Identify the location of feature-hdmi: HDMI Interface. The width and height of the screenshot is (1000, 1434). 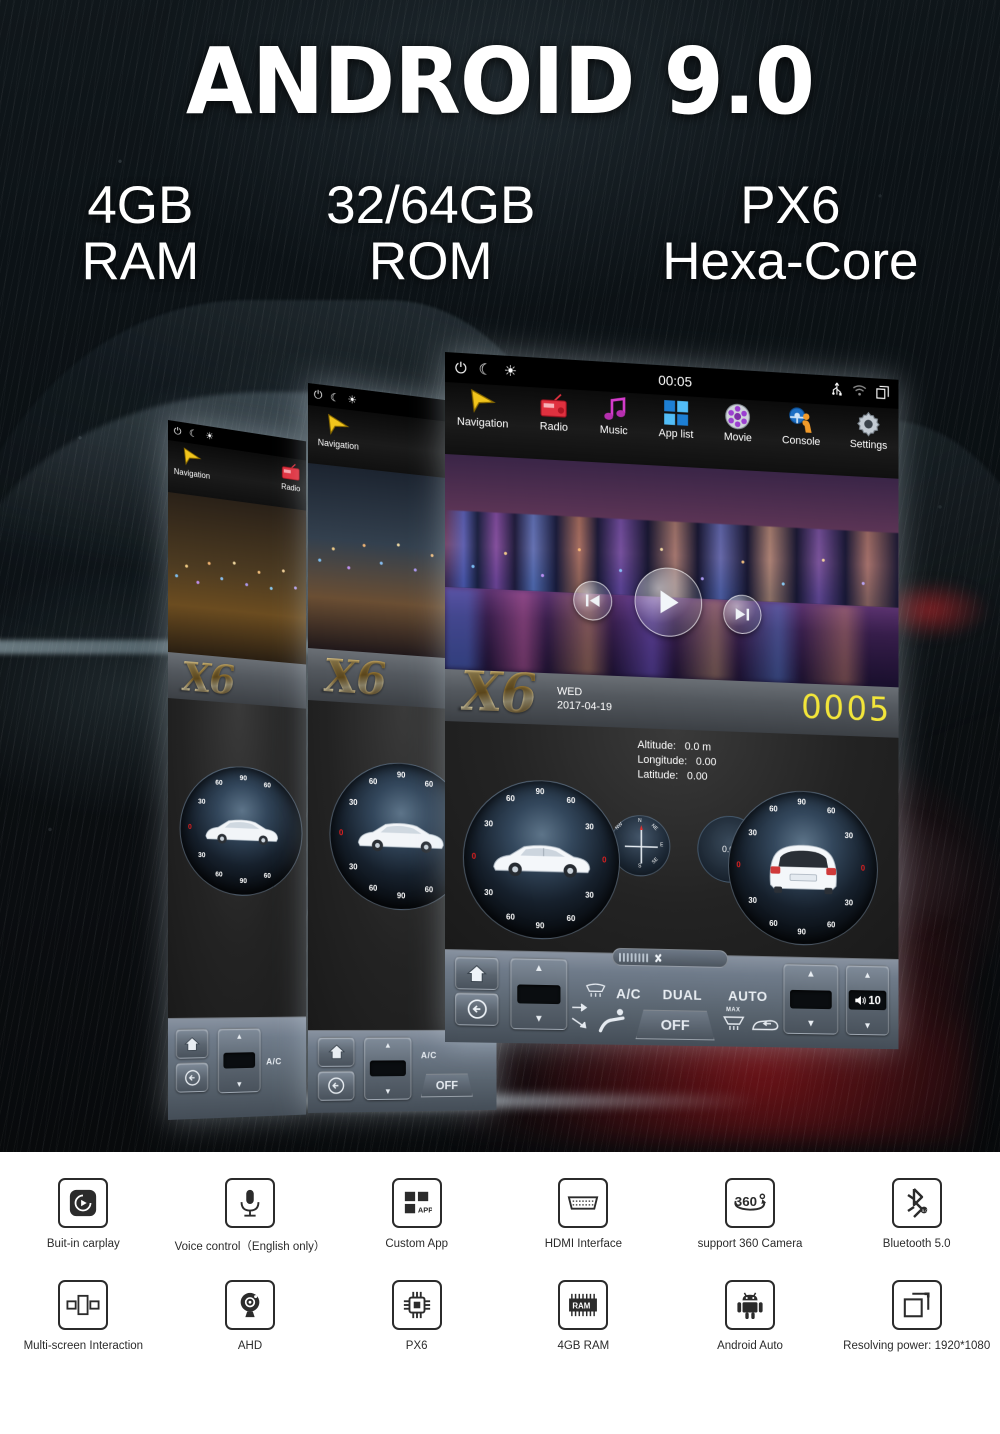
(583, 1203).